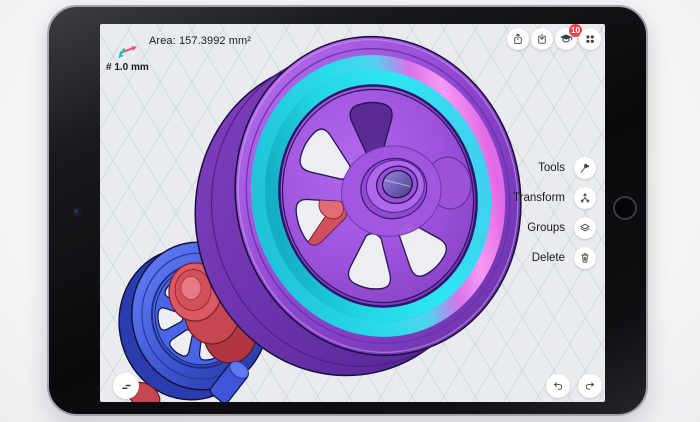  What do you see at coordinates (539, 198) in the screenshot?
I see `menu-label-transform: Transform` at bounding box center [539, 198].